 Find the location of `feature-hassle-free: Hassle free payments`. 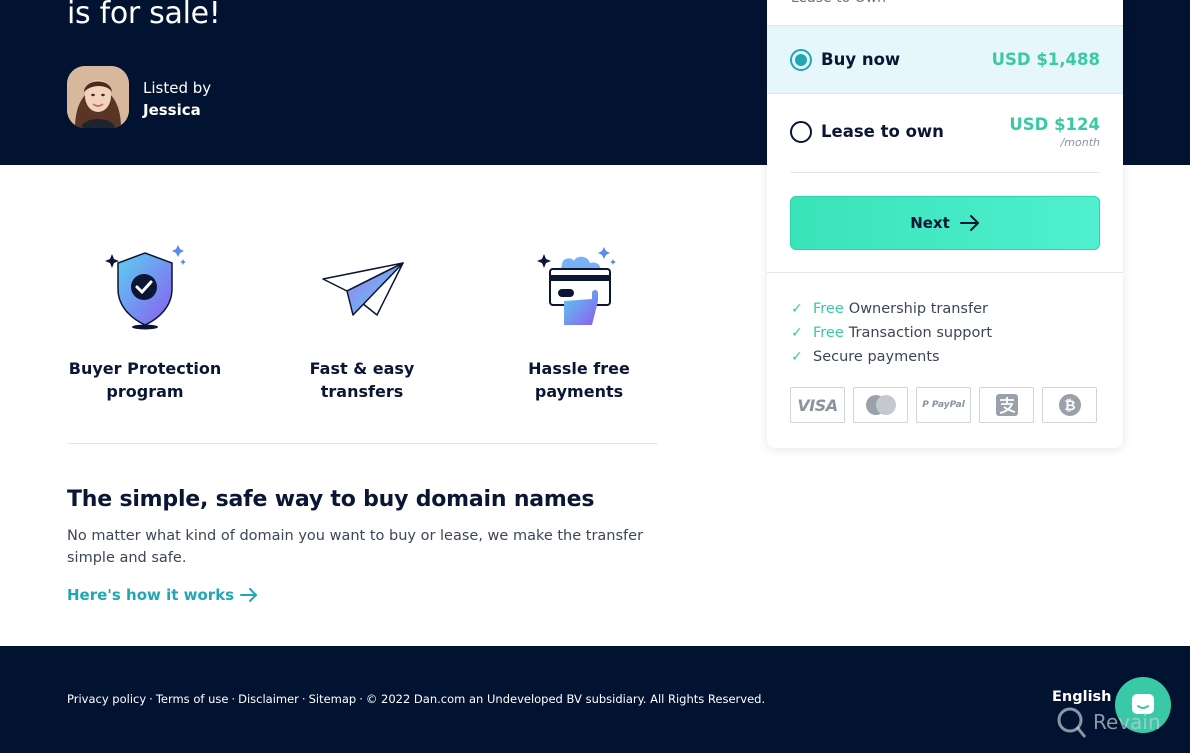

feature-hassle-free: Hassle free payments is located at coordinates (579, 324).